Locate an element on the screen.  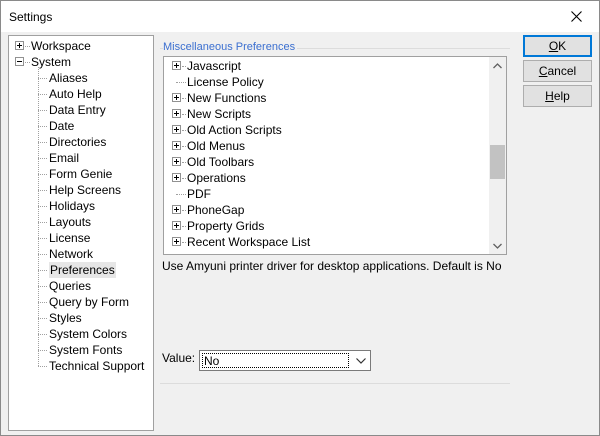
tree-item-preferences: Preferences is located at coordinates (81, 270).